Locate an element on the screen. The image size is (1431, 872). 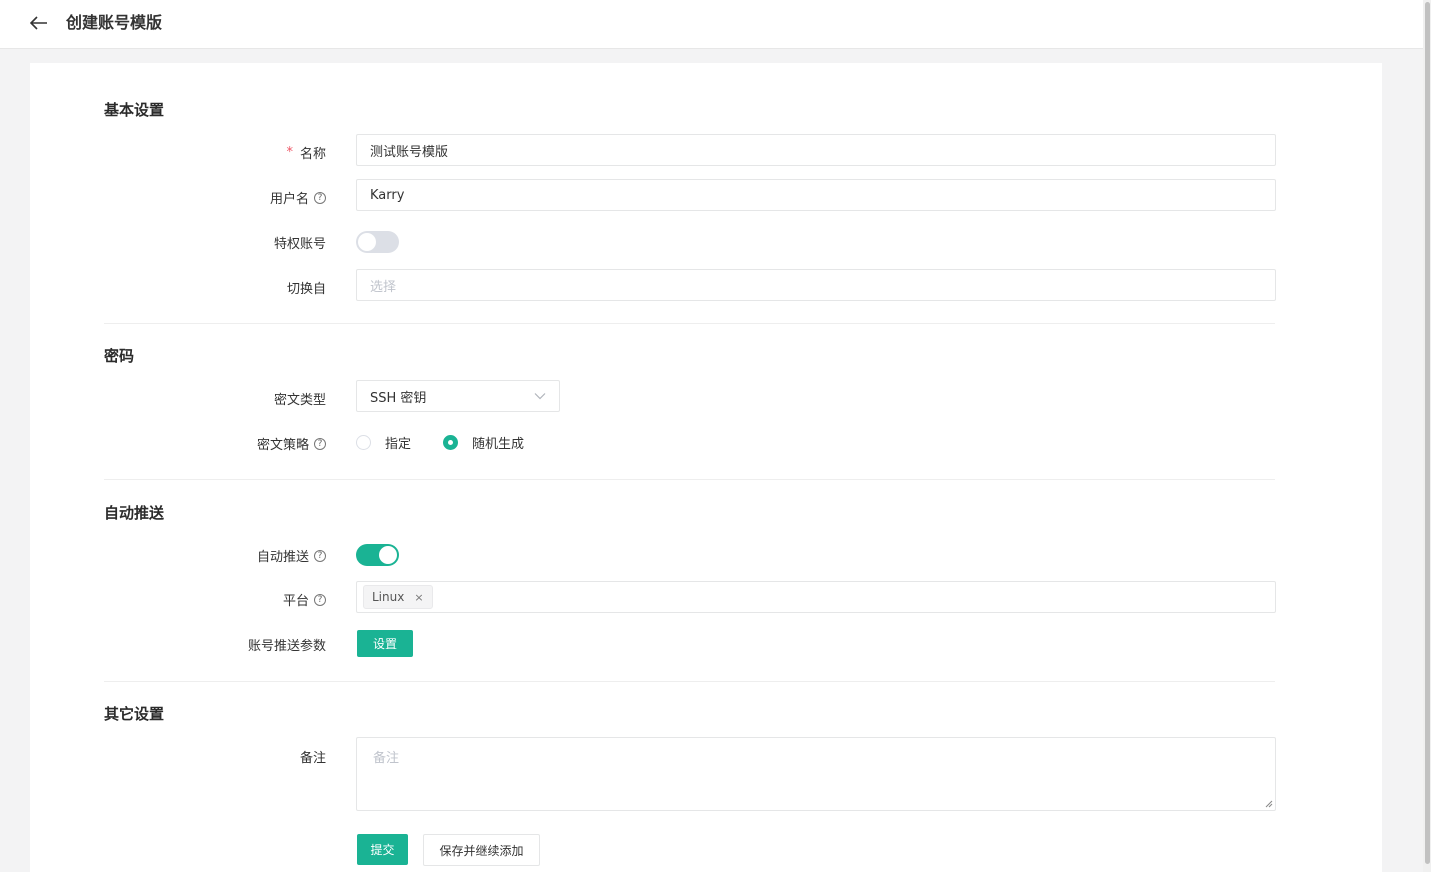
push-params-settings-button: 设置 is located at coordinates (385, 643).